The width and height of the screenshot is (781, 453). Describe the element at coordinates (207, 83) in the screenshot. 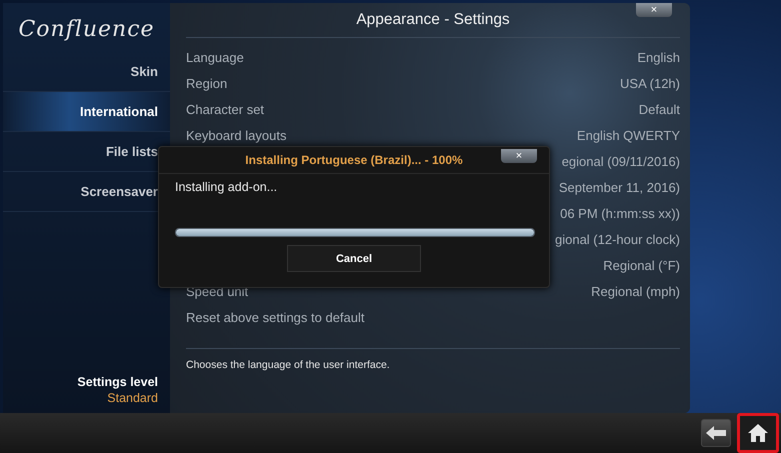

I see `setting-label: Region` at that location.